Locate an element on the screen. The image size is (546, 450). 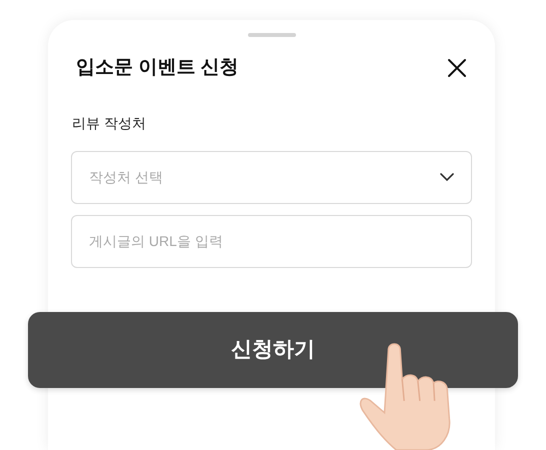
select-placeholder: 작성처 선택 is located at coordinates (126, 177).